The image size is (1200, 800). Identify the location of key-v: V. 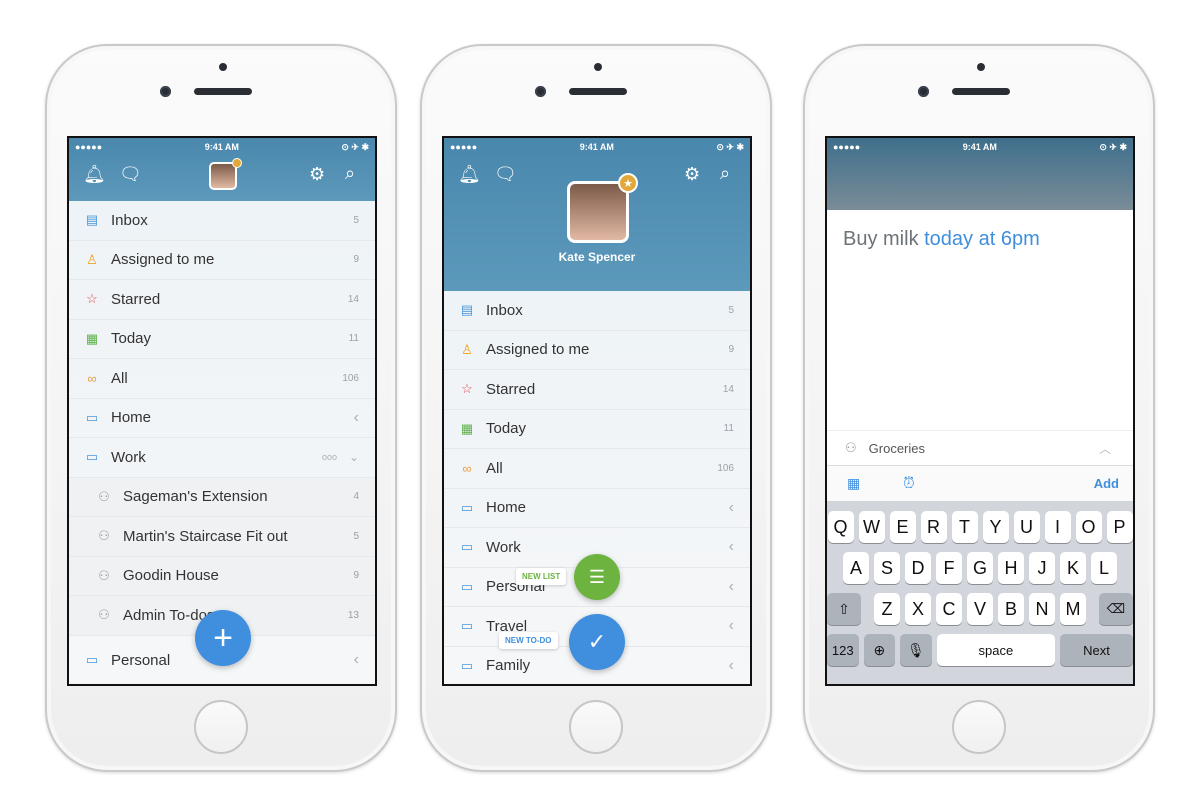
(980, 609).